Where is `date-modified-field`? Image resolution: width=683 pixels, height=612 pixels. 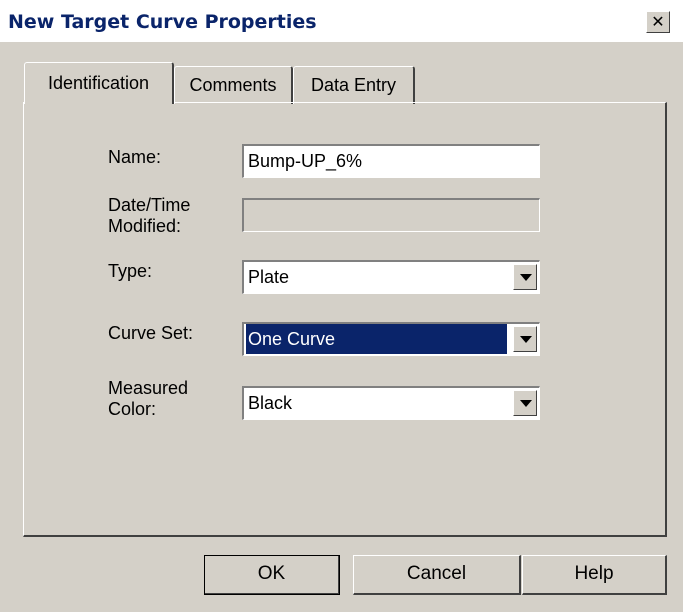
date-modified-field is located at coordinates (391, 215).